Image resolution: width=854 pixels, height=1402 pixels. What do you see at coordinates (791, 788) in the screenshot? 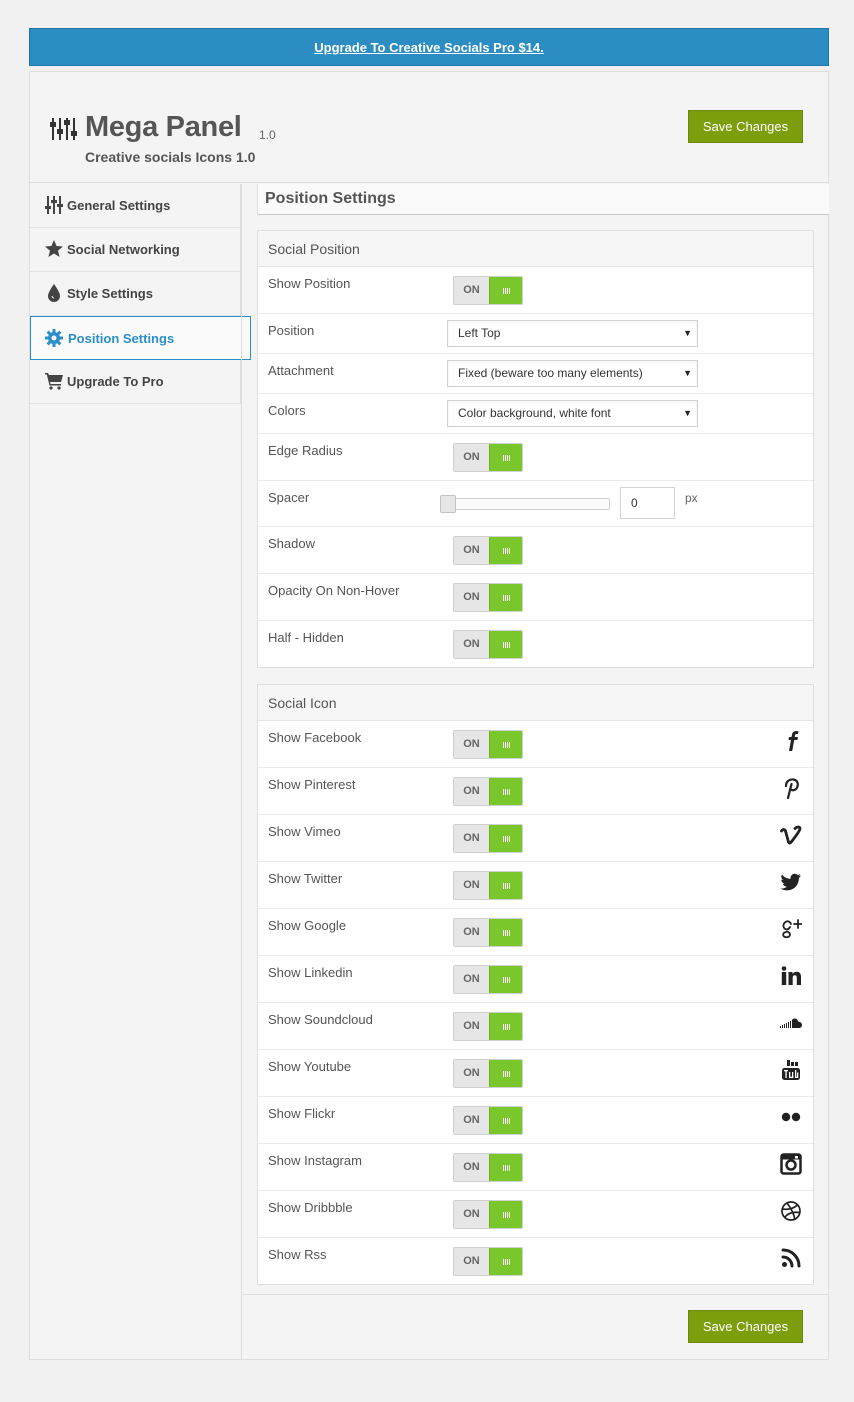
I see `pinterest-icon` at bounding box center [791, 788].